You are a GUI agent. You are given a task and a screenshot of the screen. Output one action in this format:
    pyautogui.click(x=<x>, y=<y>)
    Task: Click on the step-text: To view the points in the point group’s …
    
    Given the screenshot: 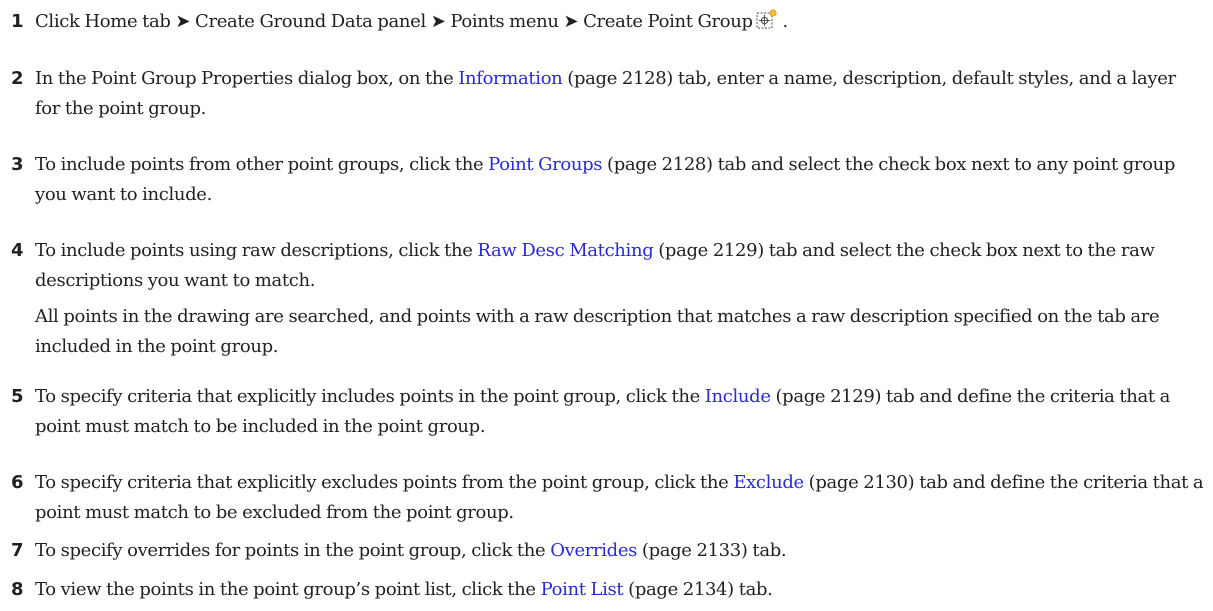 What is the action you would take?
    pyautogui.click(x=620, y=590)
    